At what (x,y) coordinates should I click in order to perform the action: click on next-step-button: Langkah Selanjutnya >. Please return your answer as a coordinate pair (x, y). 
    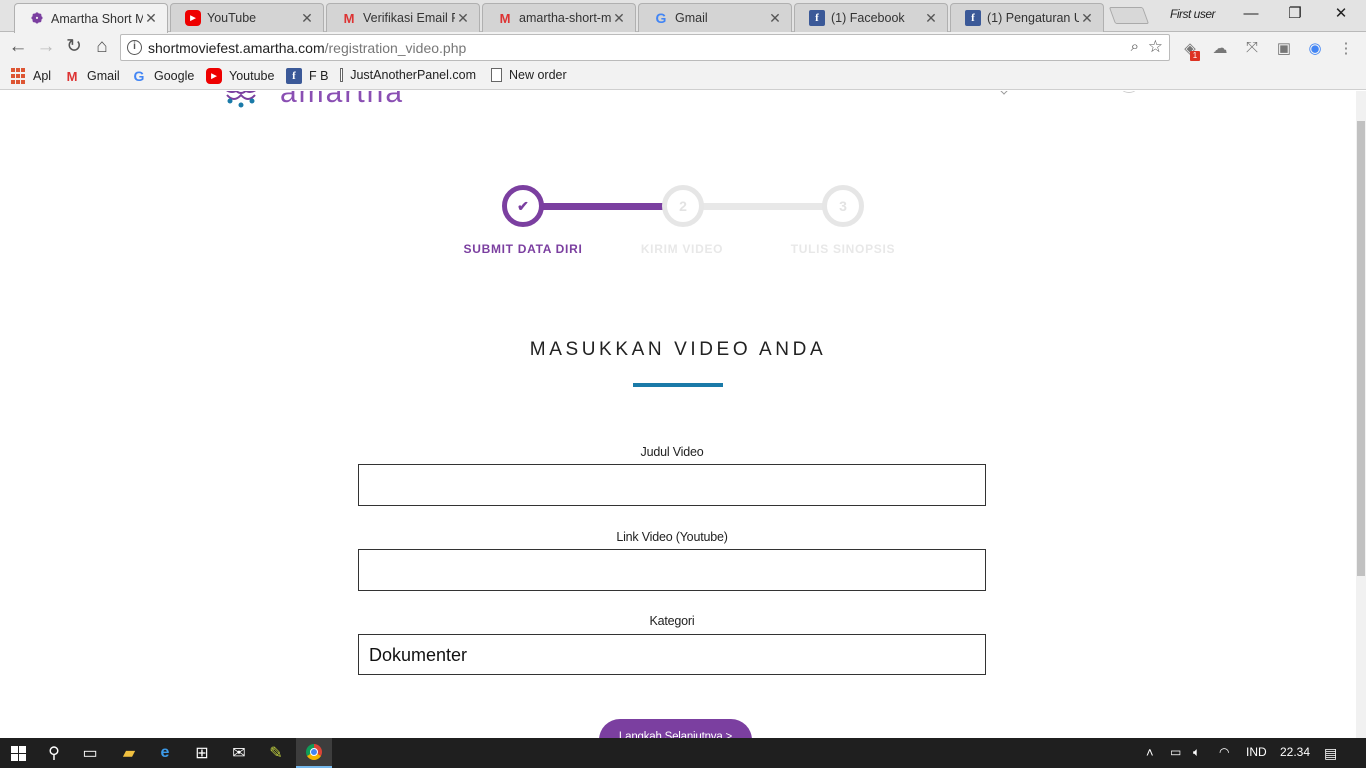
    Looking at the image, I should click on (675, 728).